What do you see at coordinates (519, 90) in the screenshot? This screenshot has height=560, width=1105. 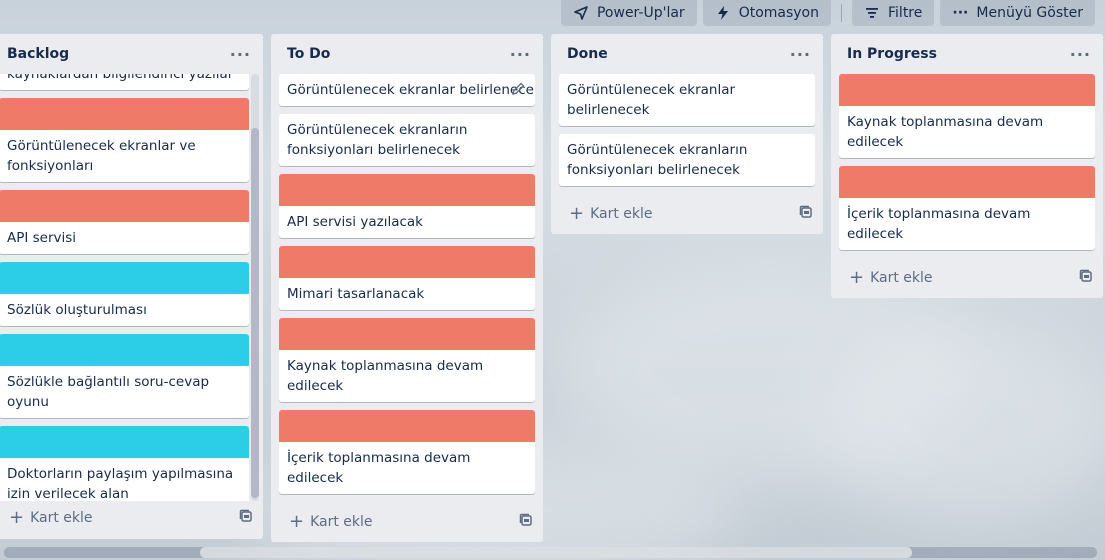 I see `pencil-icon` at bounding box center [519, 90].